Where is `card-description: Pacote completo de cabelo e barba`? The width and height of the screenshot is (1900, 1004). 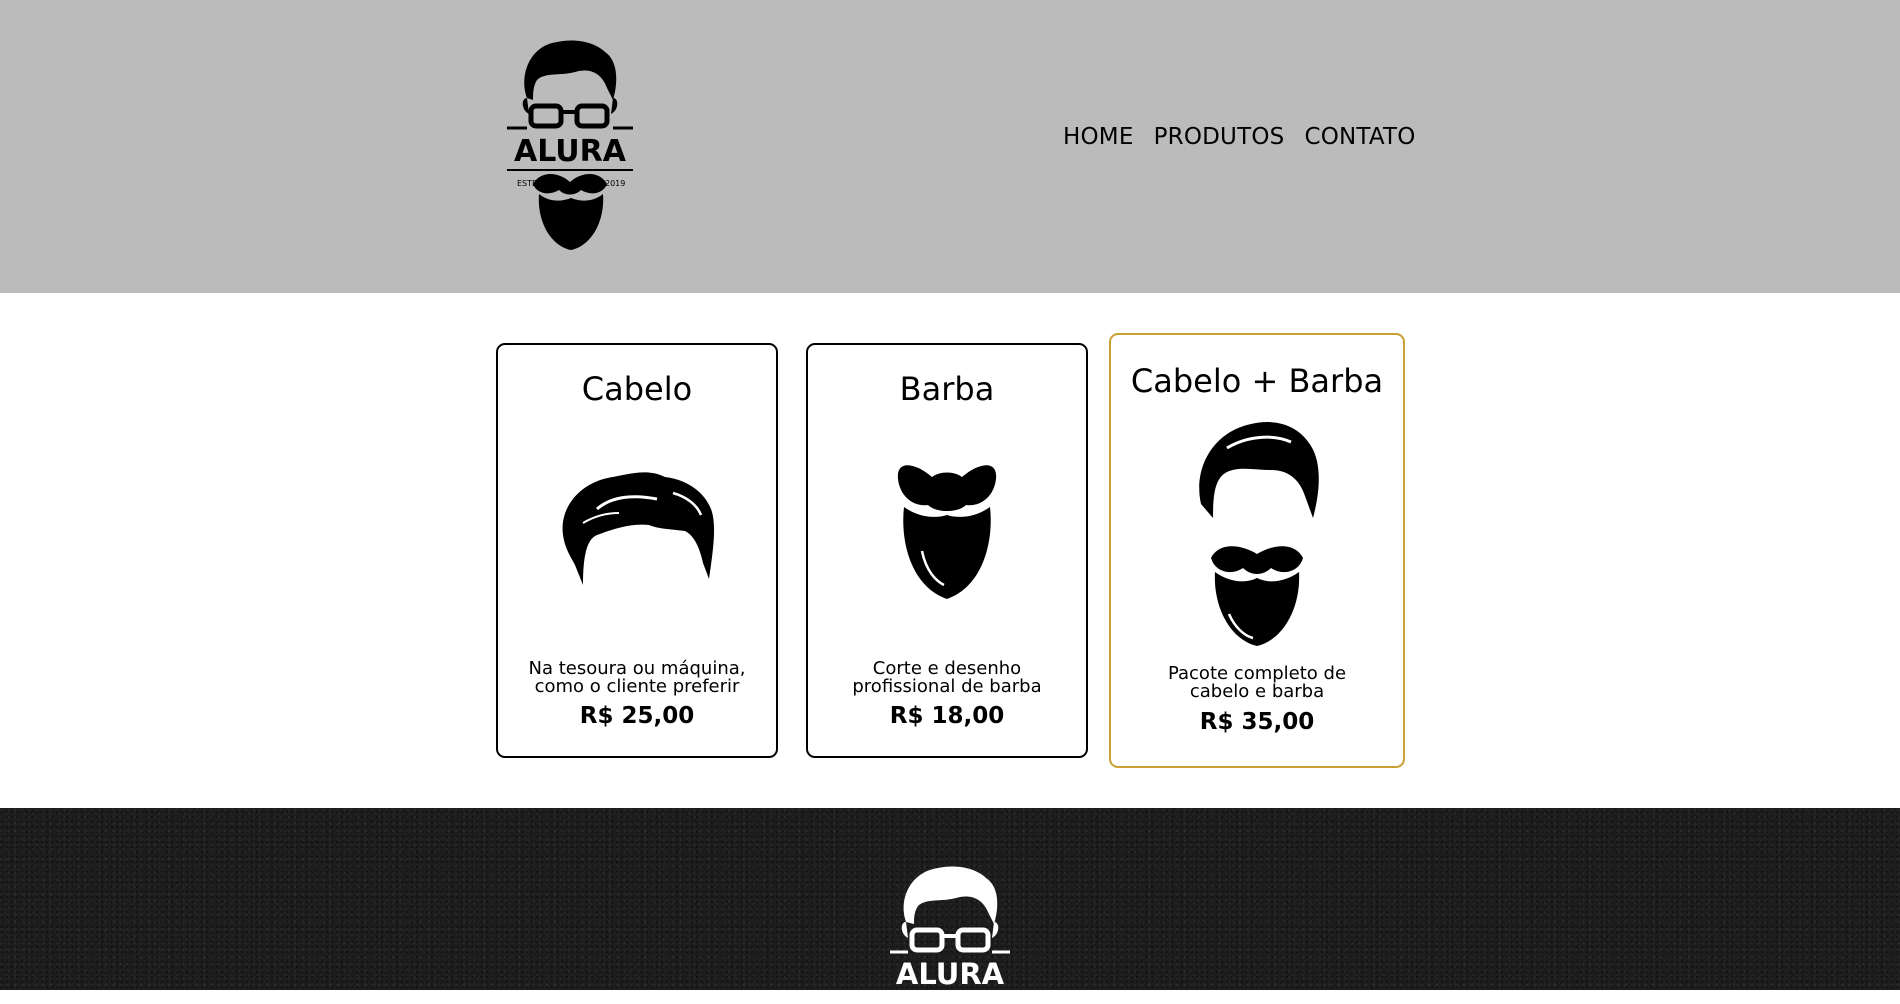
card-description: Pacote completo de cabelo e barba is located at coordinates (1257, 682).